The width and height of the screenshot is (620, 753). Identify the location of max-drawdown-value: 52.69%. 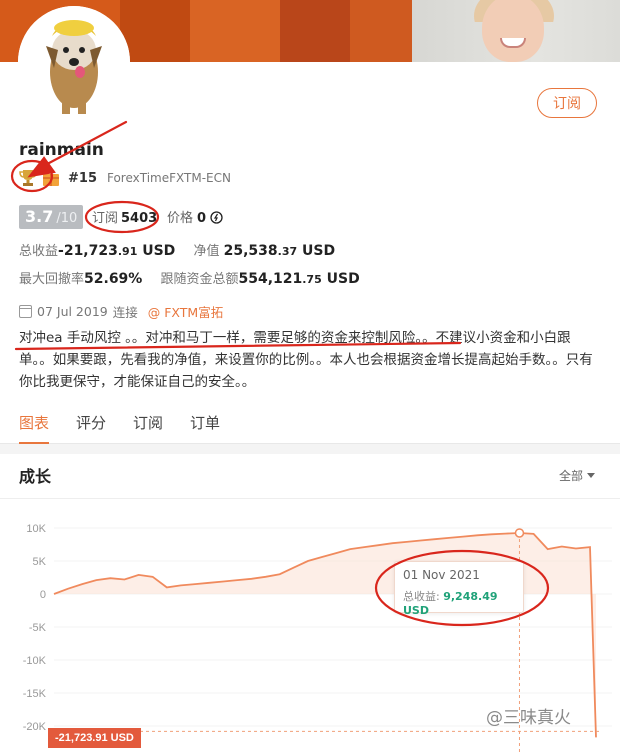
(113, 279).